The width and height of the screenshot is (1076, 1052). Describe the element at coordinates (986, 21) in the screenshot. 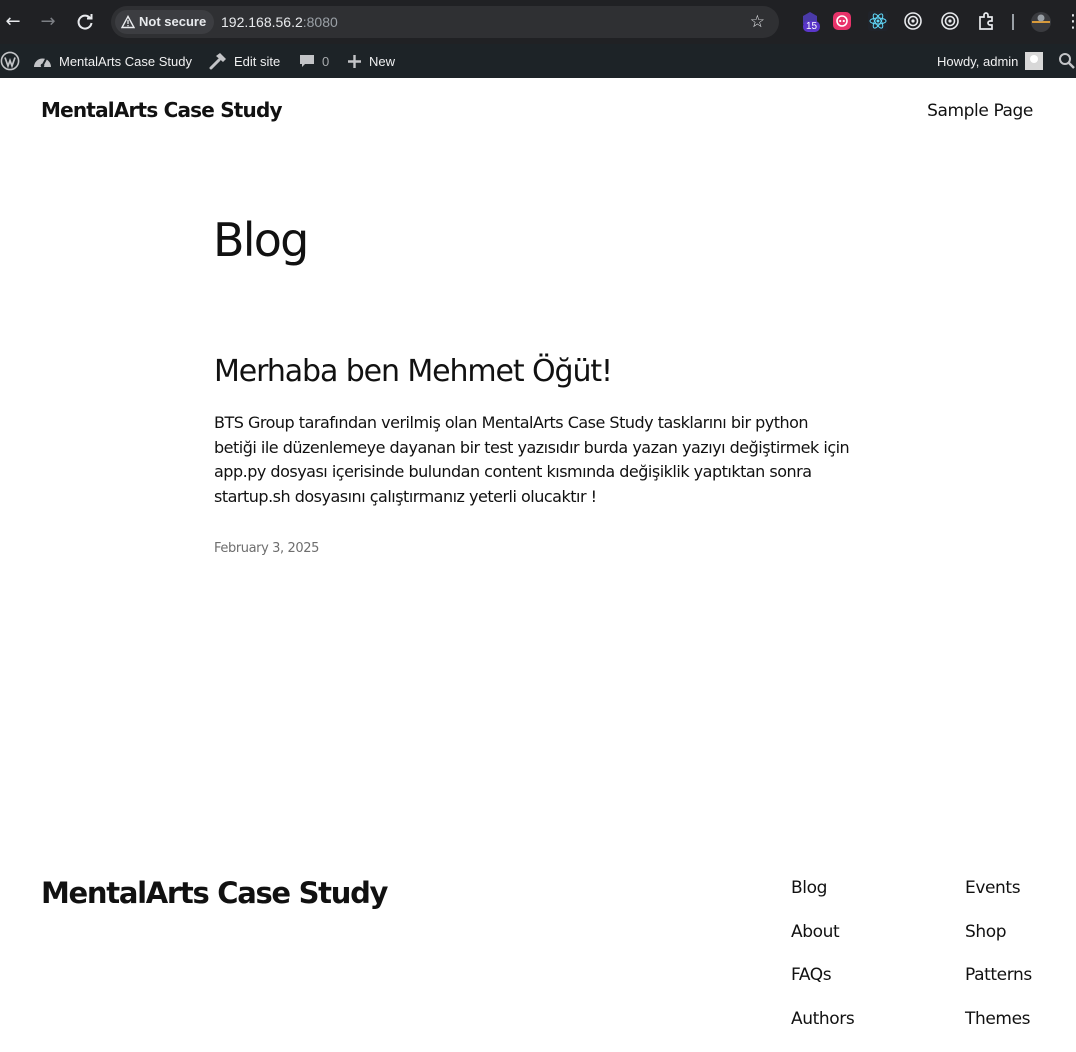

I see `extensions-puzzle-icon` at that location.